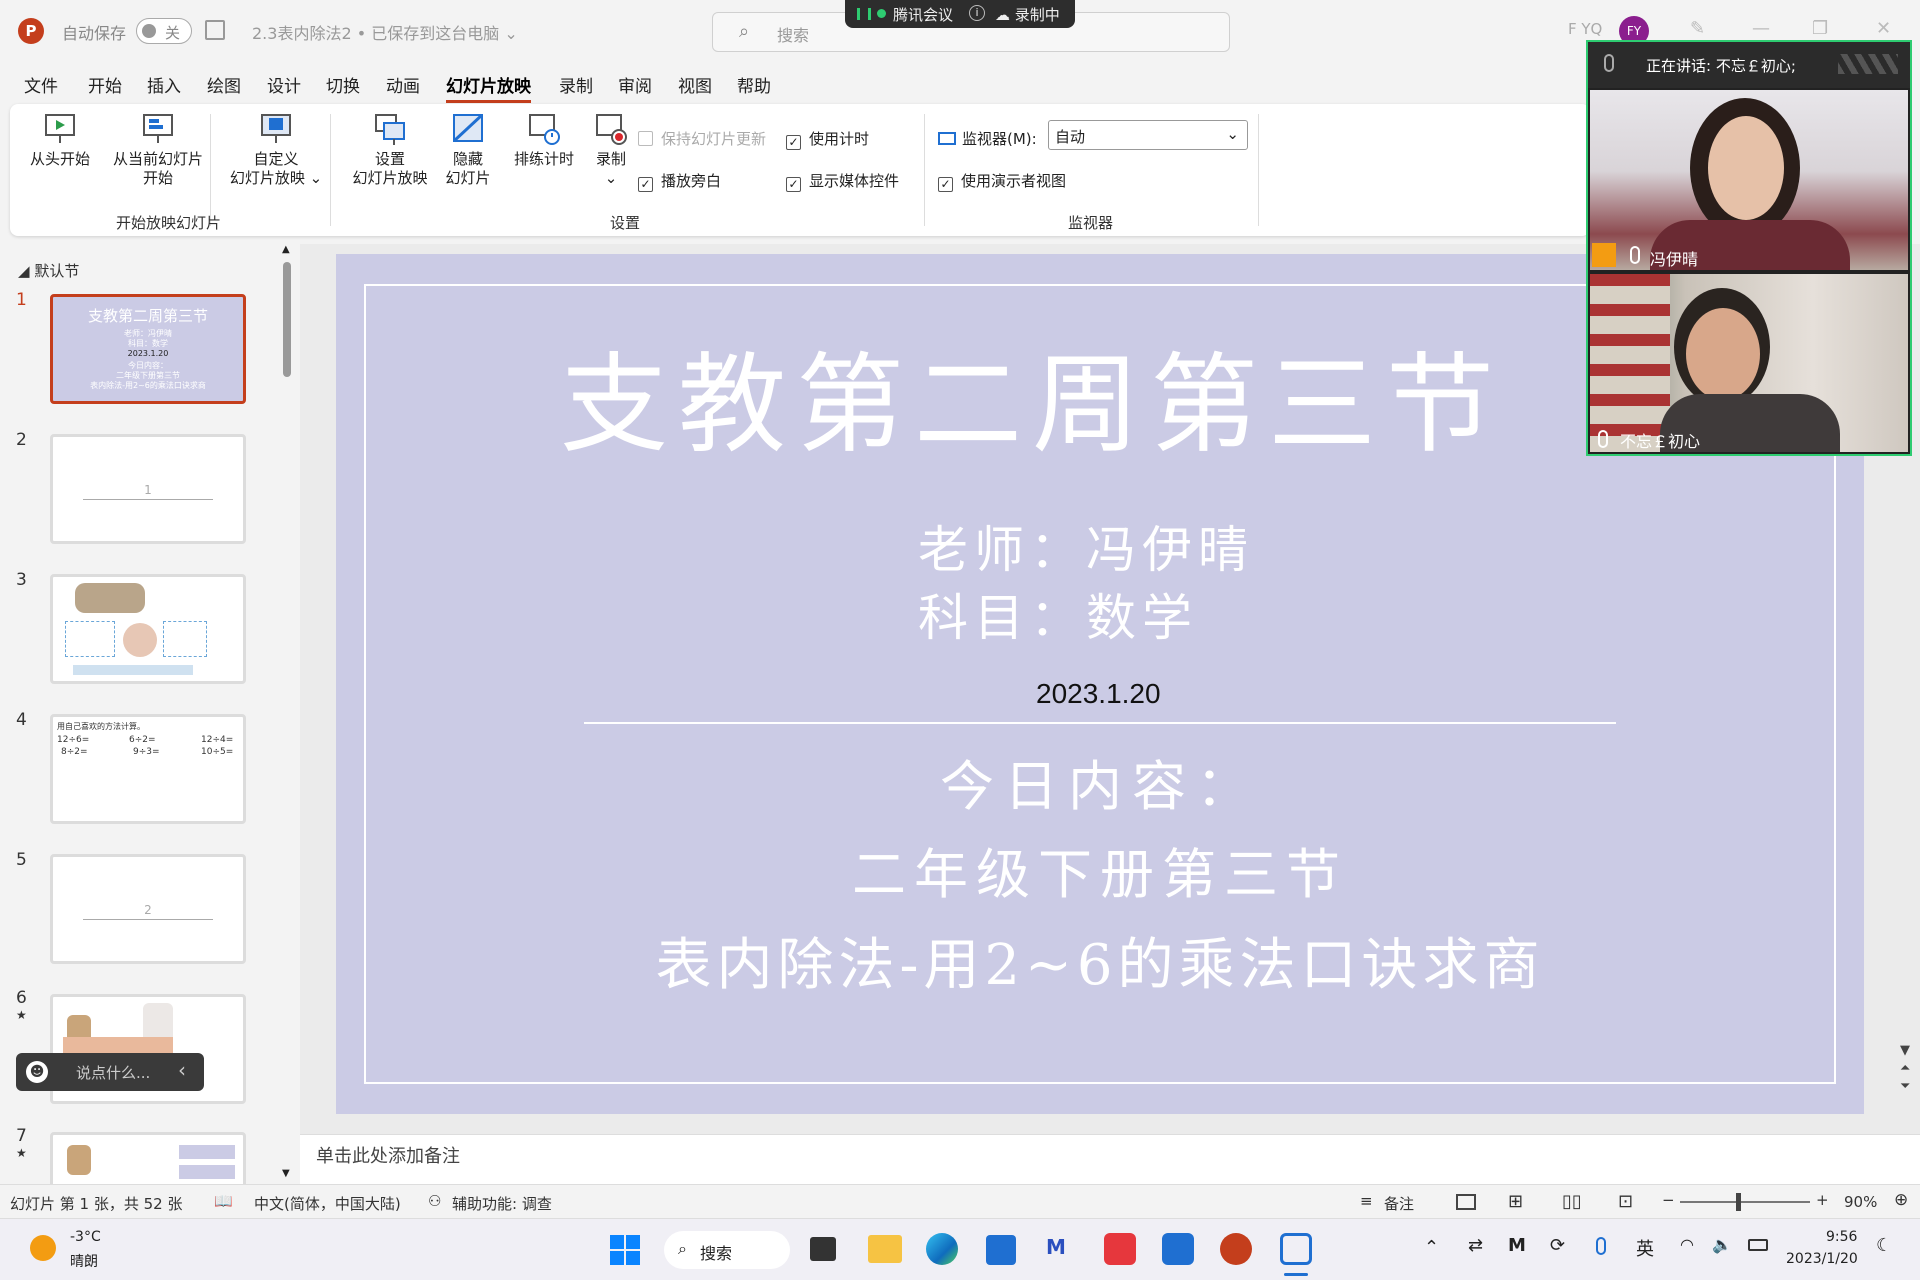 This screenshot has width=1920, height=1280. I want to click on tray-expand-icon: ⌃, so click(1431, 1247).